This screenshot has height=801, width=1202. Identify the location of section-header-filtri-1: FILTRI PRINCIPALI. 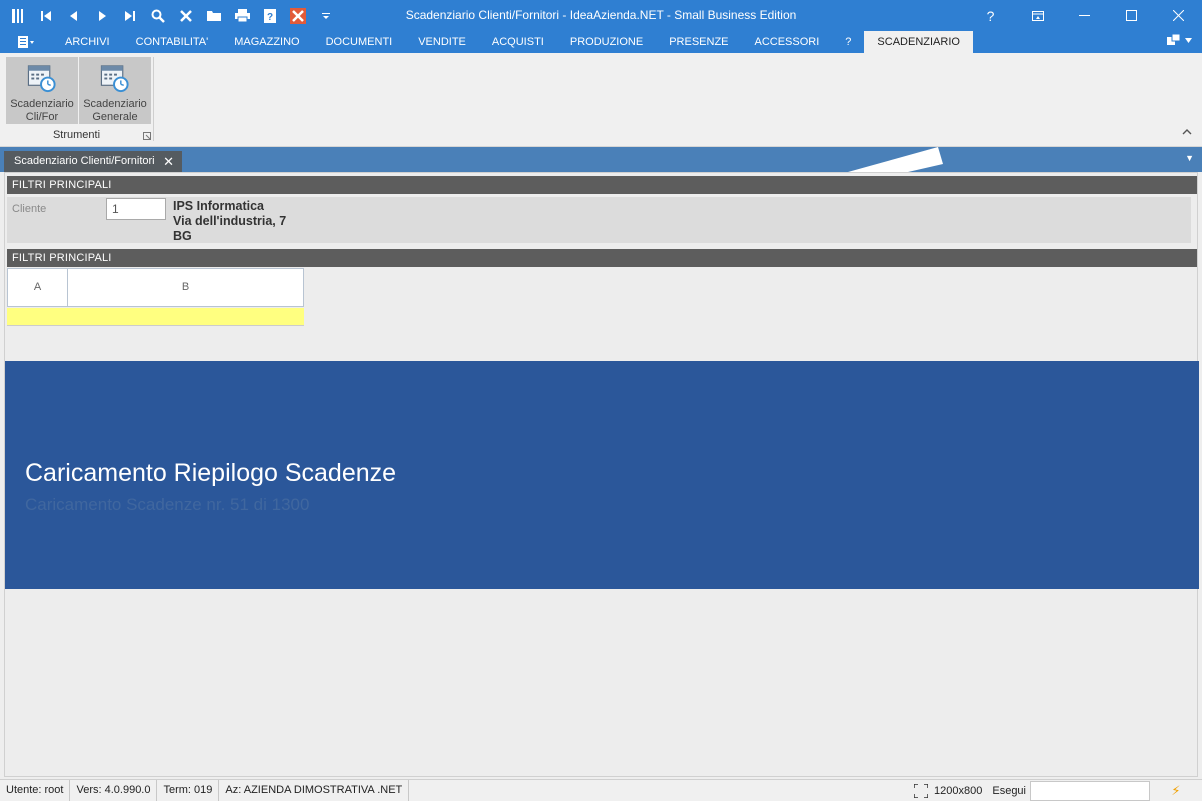
(602, 185).